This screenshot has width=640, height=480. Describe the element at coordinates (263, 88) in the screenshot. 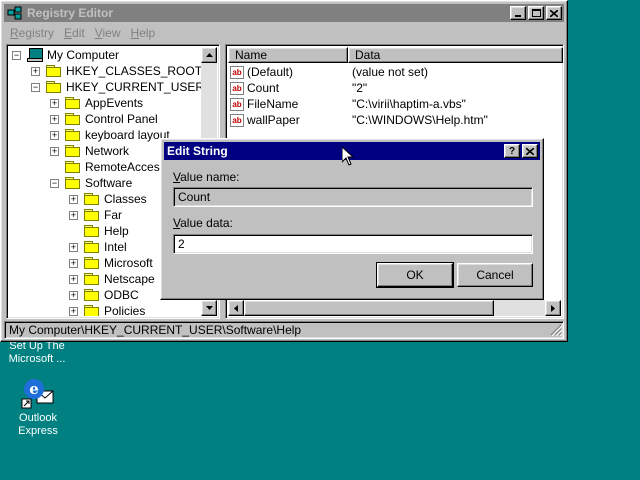

I see `value-name: Count` at that location.